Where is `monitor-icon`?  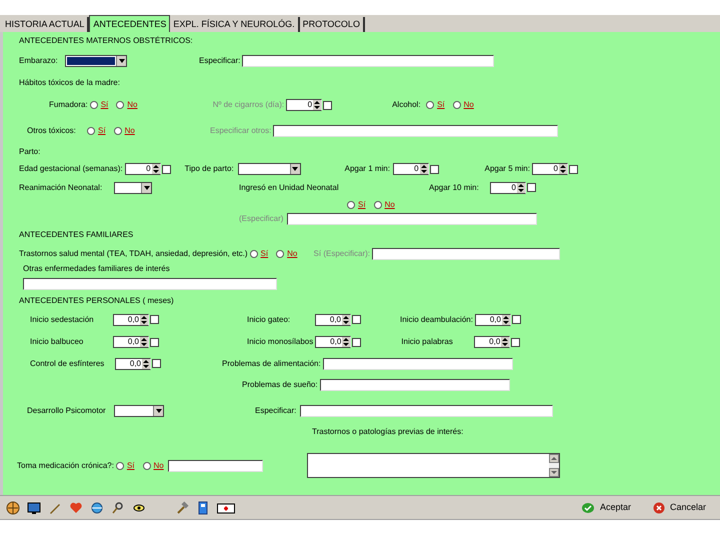
monitor-icon is located at coordinates (34, 507).